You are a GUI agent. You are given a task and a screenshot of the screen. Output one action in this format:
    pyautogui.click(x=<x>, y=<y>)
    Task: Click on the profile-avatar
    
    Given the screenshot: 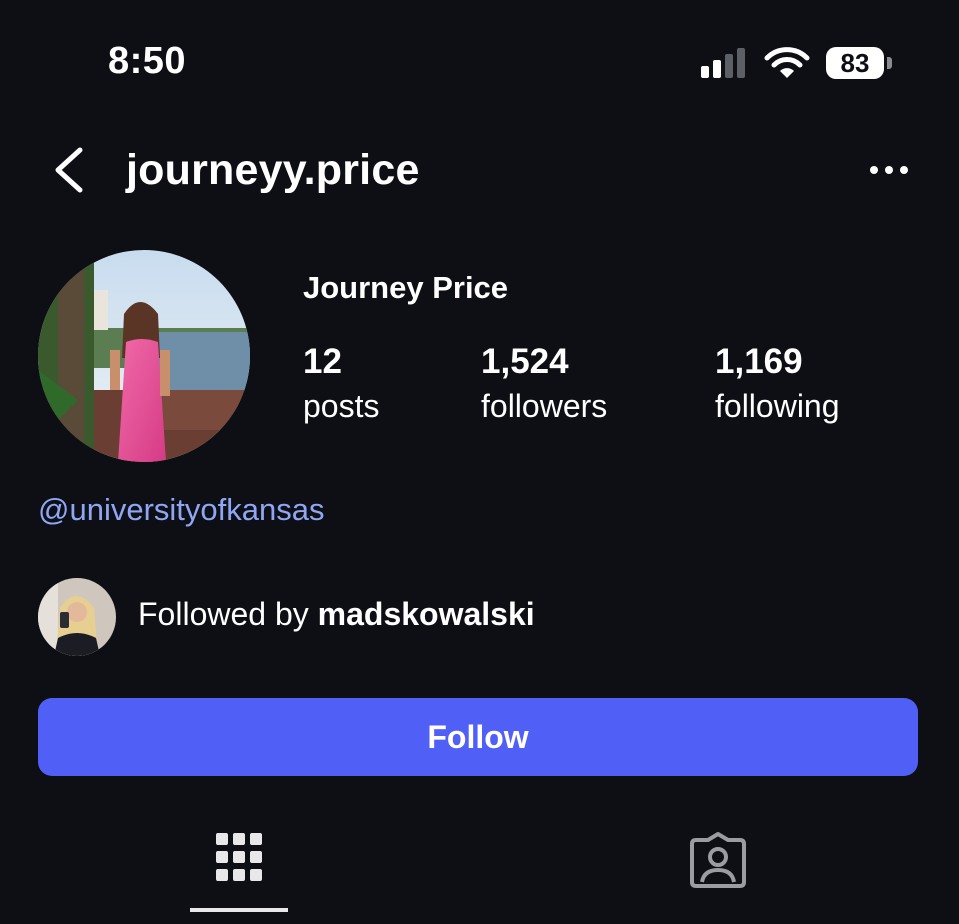 What is the action you would take?
    pyautogui.click(x=144, y=356)
    